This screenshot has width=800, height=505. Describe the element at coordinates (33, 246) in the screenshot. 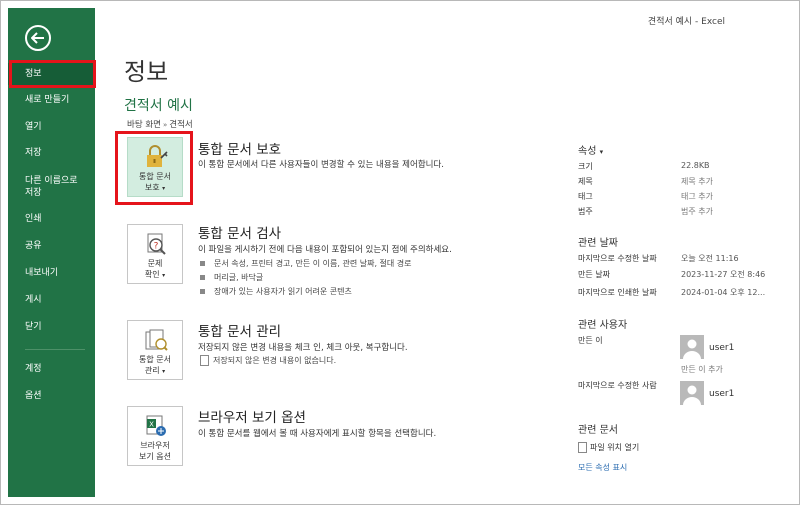

I see `sidebar-item-label: 공유` at that location.